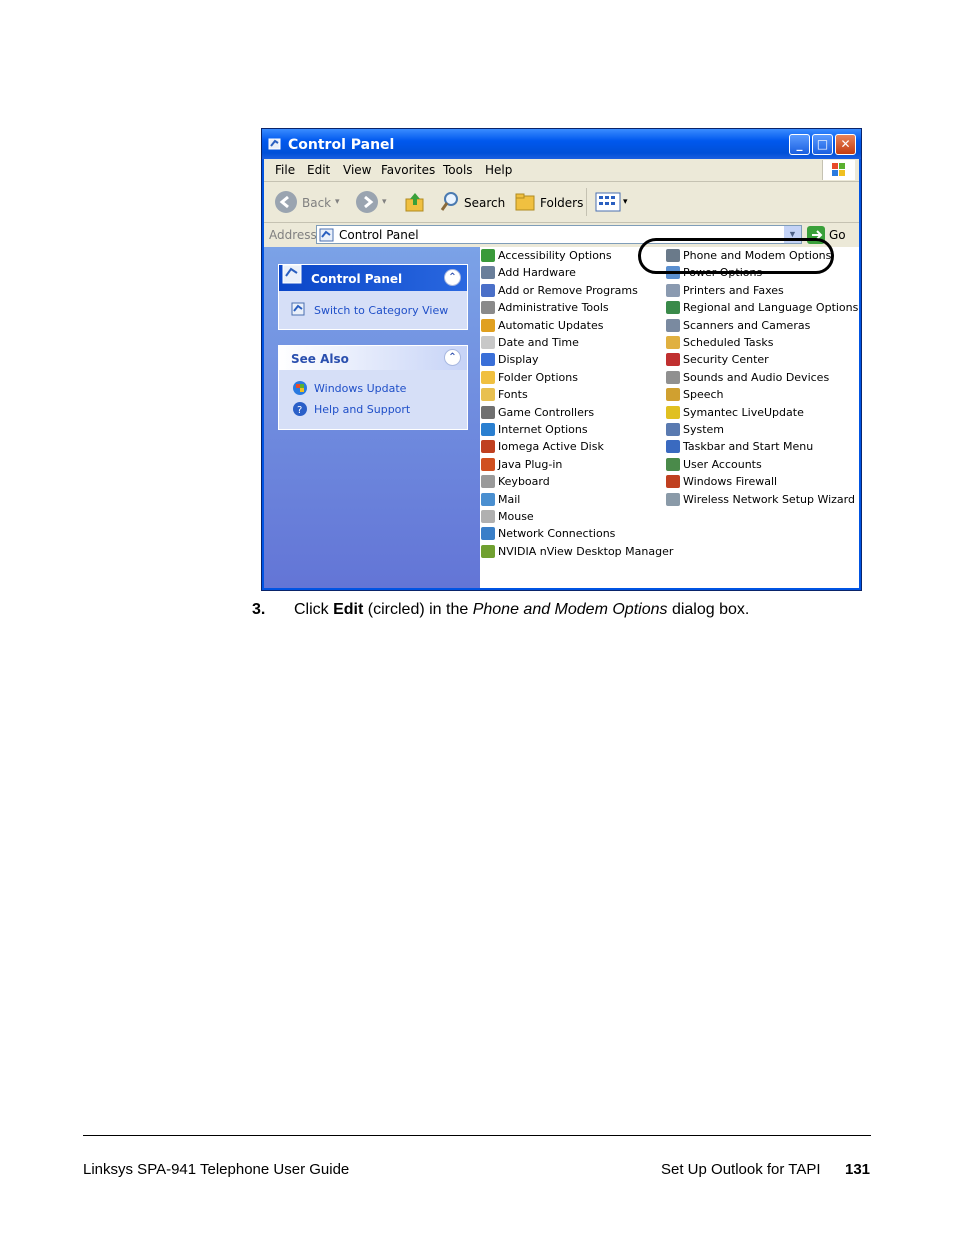  Describe the element at coordinates (537, 273) in the screenshot. I see `control-panel-item-label: Add Hardware` at that location.